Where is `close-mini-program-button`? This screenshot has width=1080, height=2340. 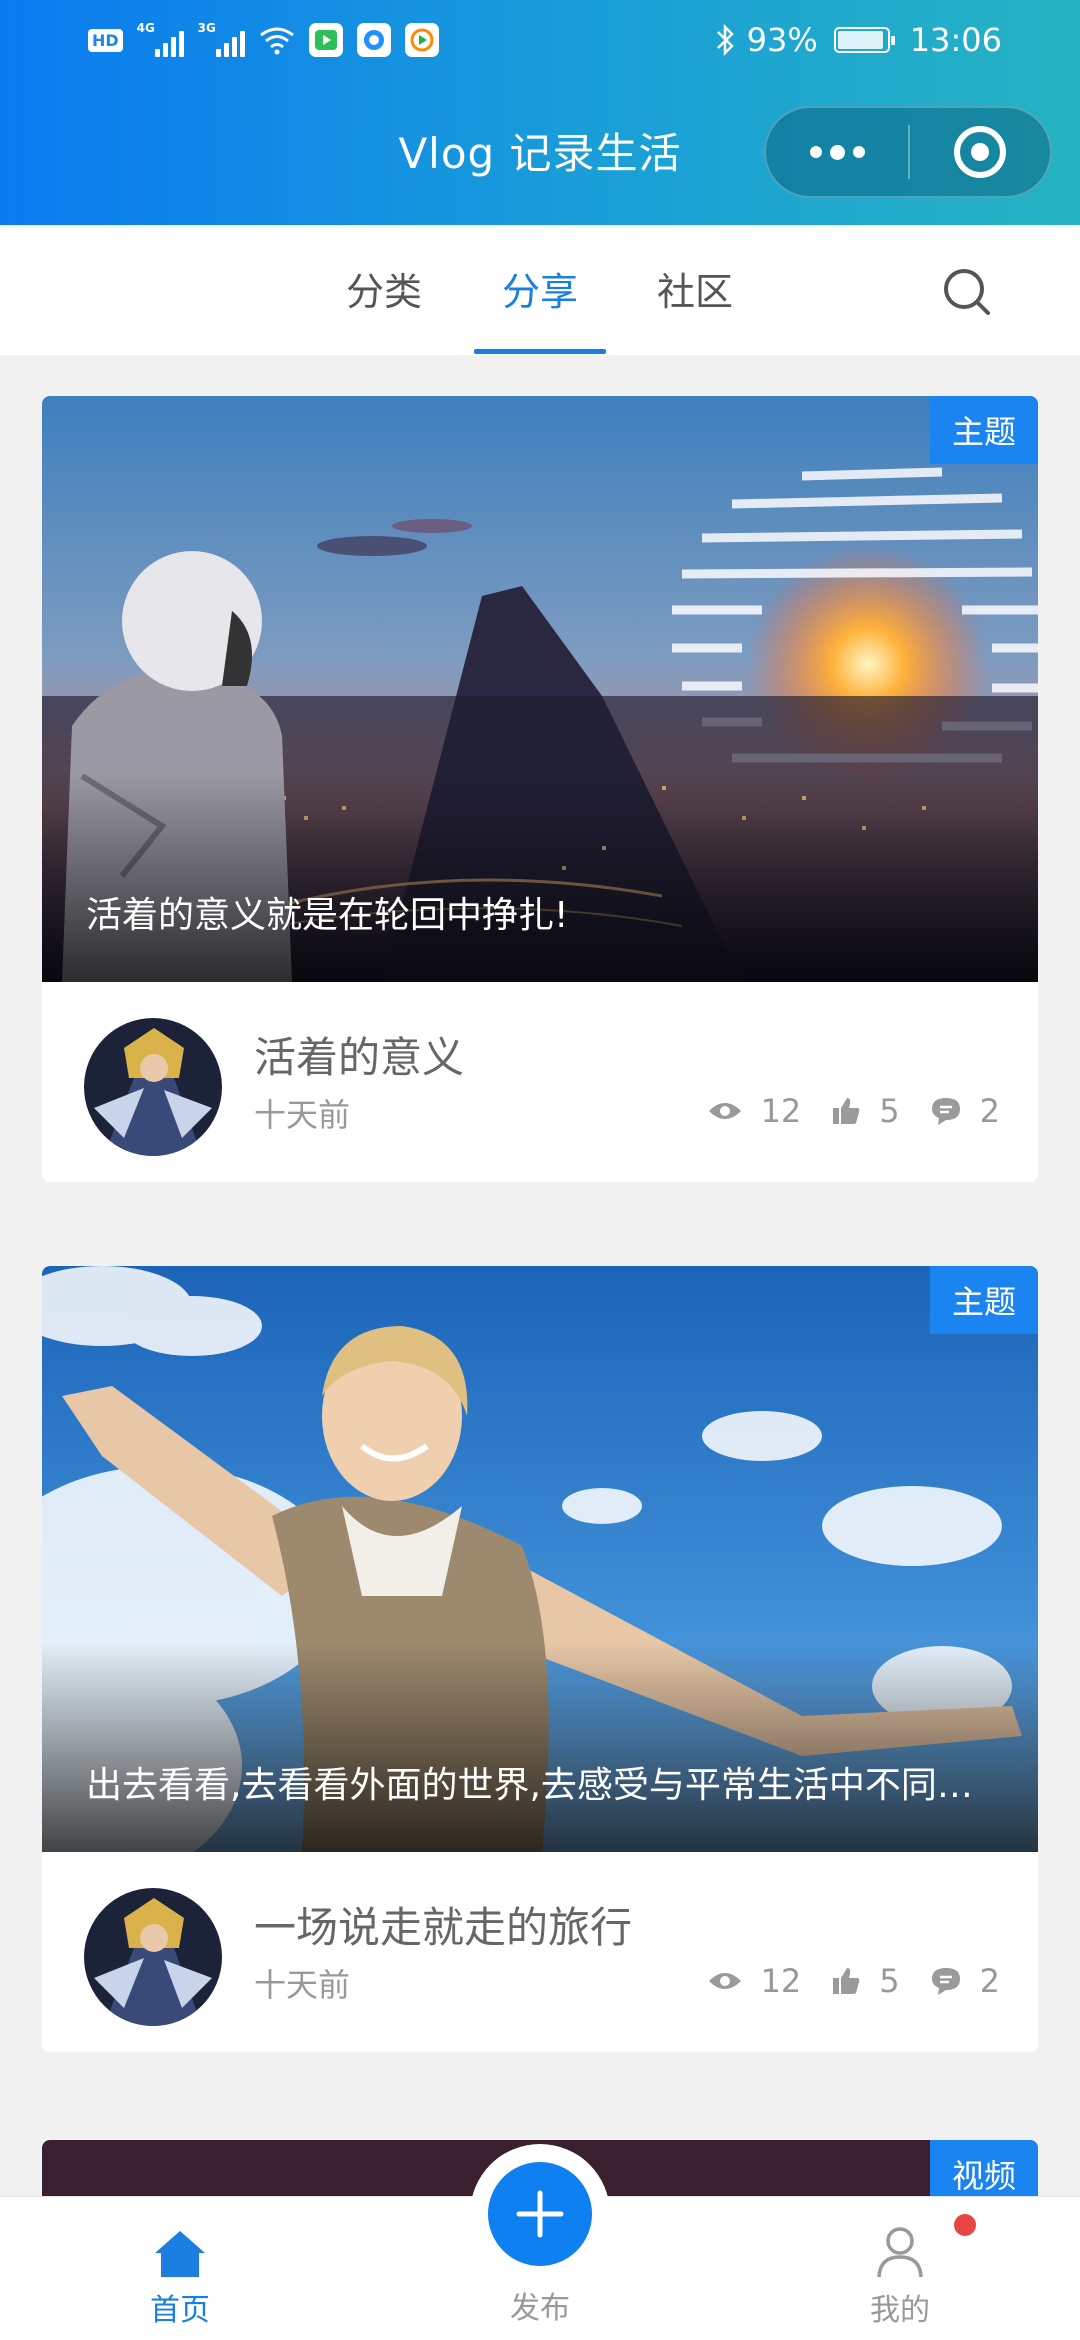 close-mini-program-button is located at coordinates (980, 152).